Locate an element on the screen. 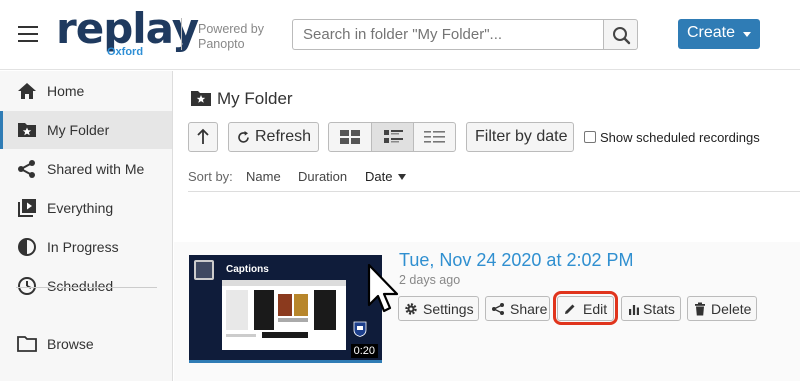  sort-descending-icon is located at coordinates (402, 177).